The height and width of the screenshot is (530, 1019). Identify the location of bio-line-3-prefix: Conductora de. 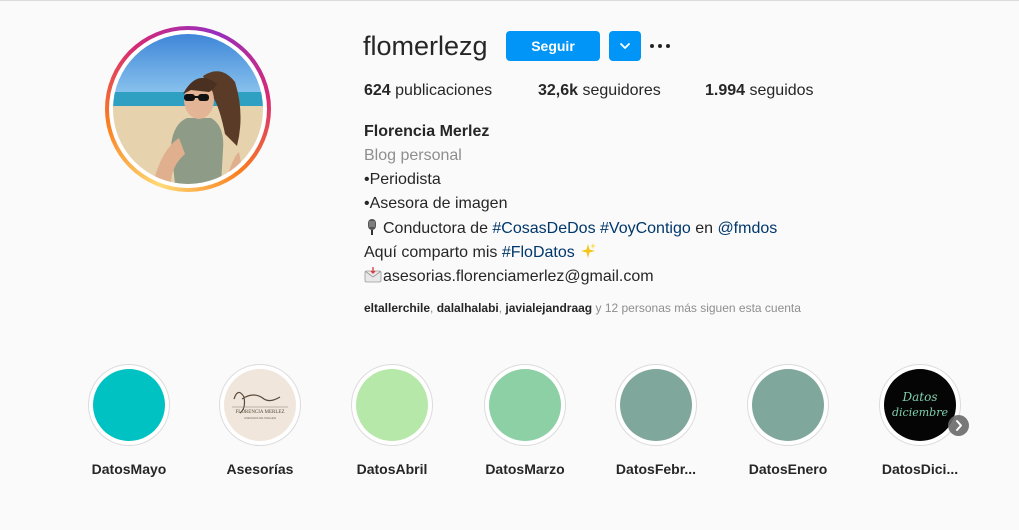
(438, 228).